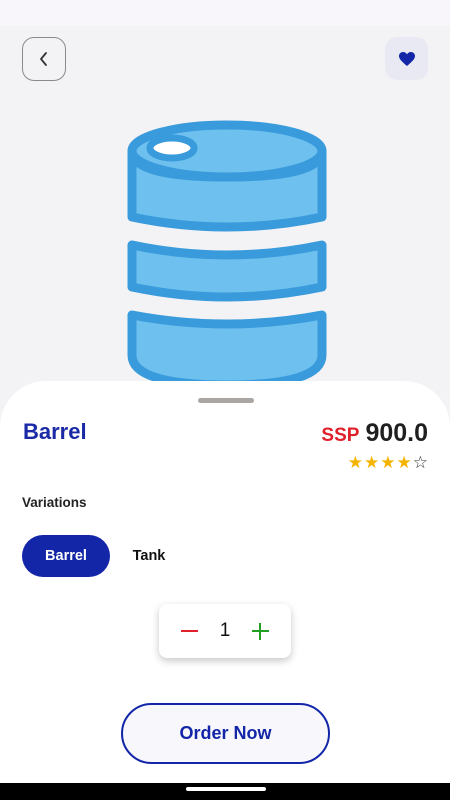 This screenshot has height=800, width=450. Describe the element at coordinates (189, 631) in the screenshot. I see `minus-icon` at that location.